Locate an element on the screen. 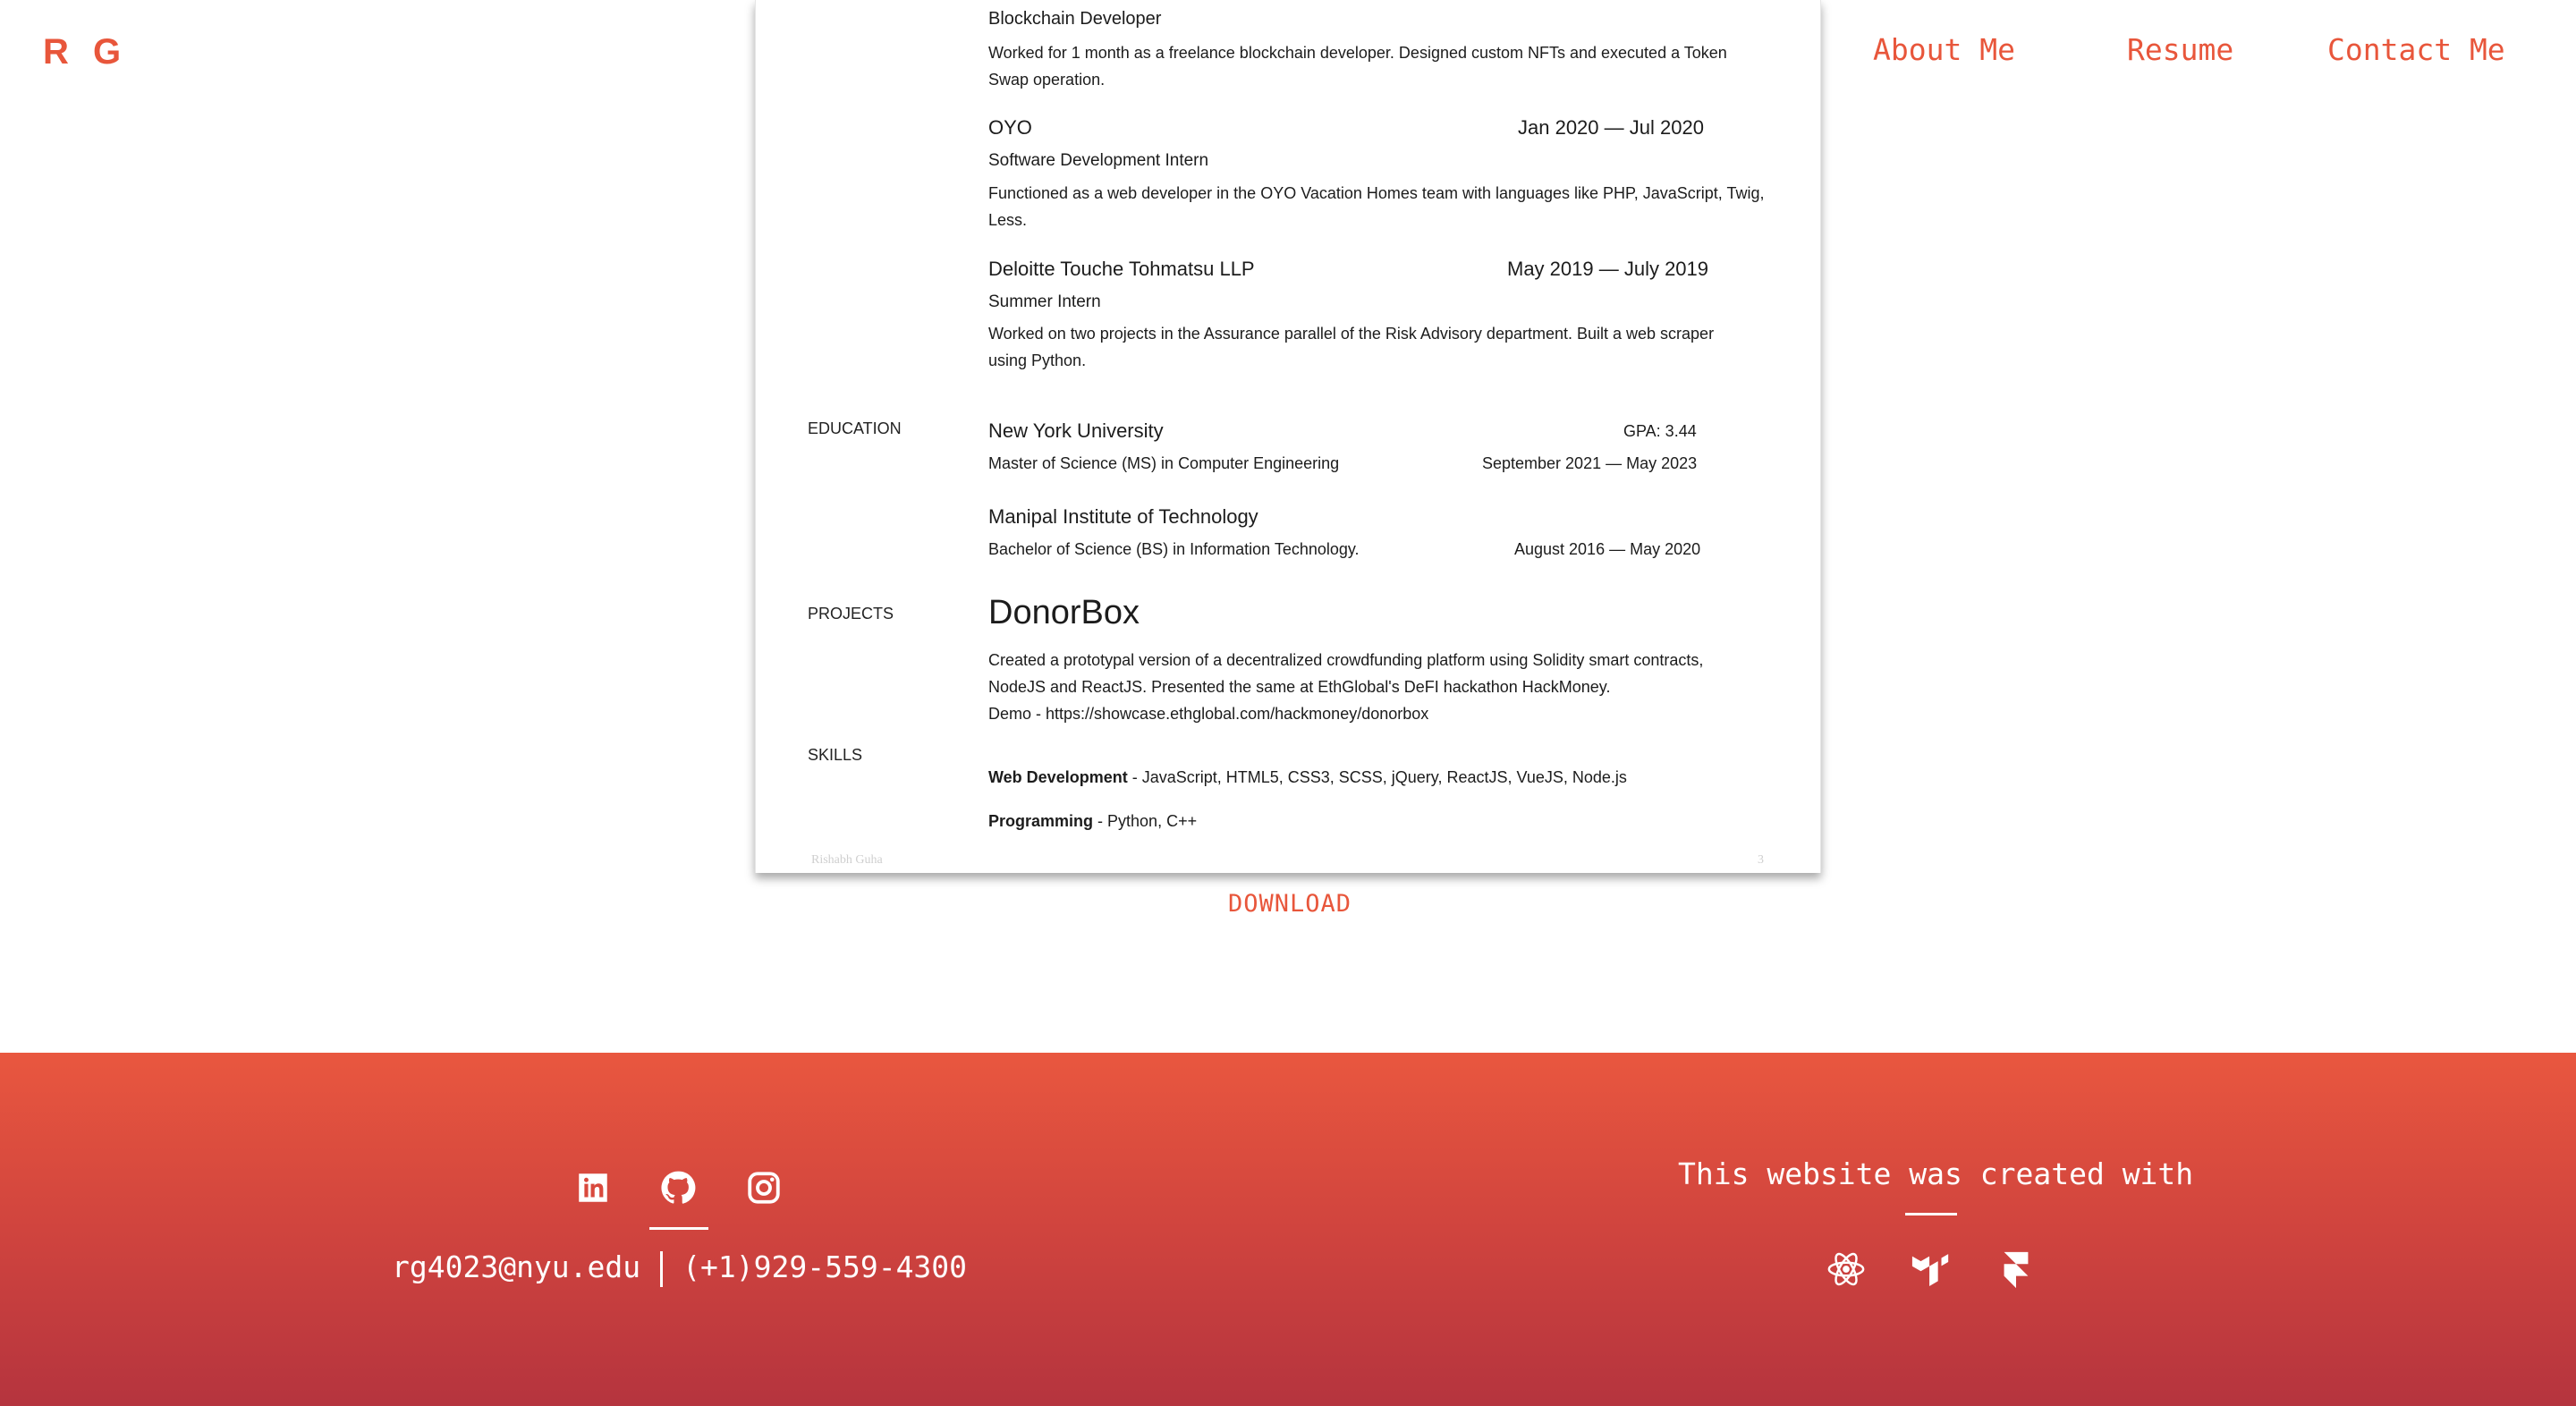 The width and height of the screenshot is (2576, 1406). contact-email: rg4023@nyu.edu is located at coordinates (516, 1266).